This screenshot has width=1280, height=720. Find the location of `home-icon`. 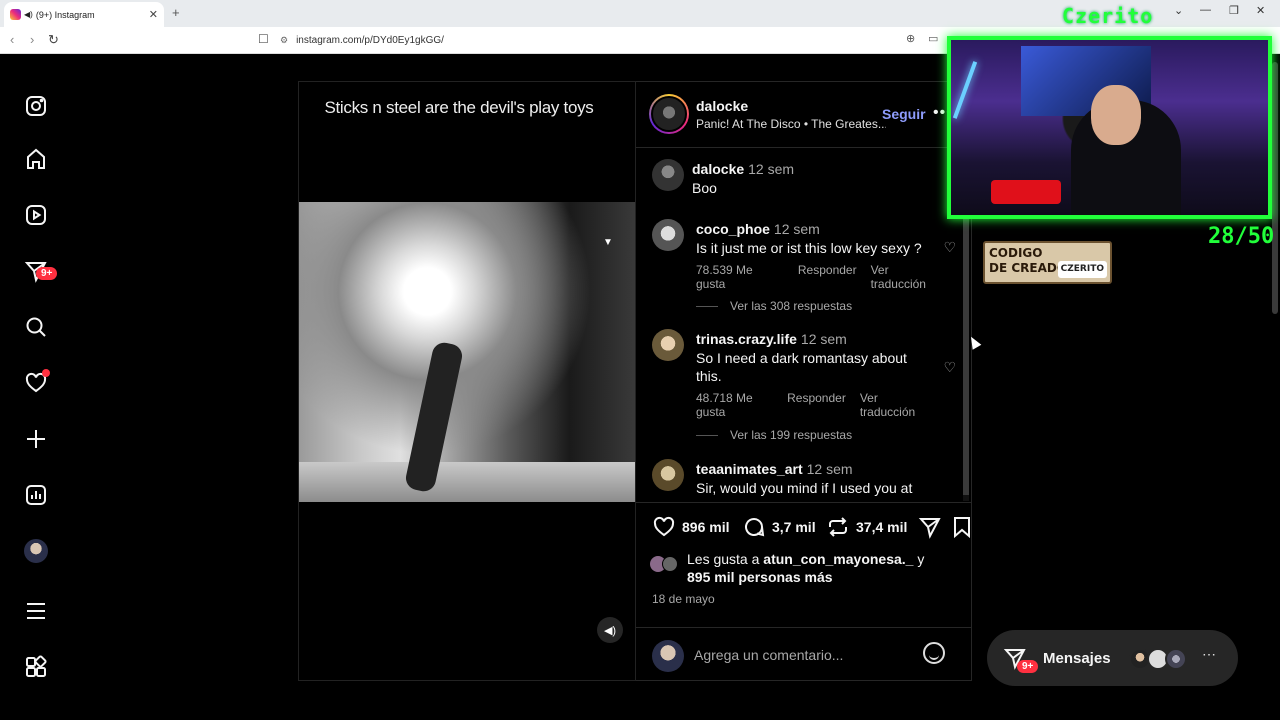

home-icon is located at coordinates (36, 159).